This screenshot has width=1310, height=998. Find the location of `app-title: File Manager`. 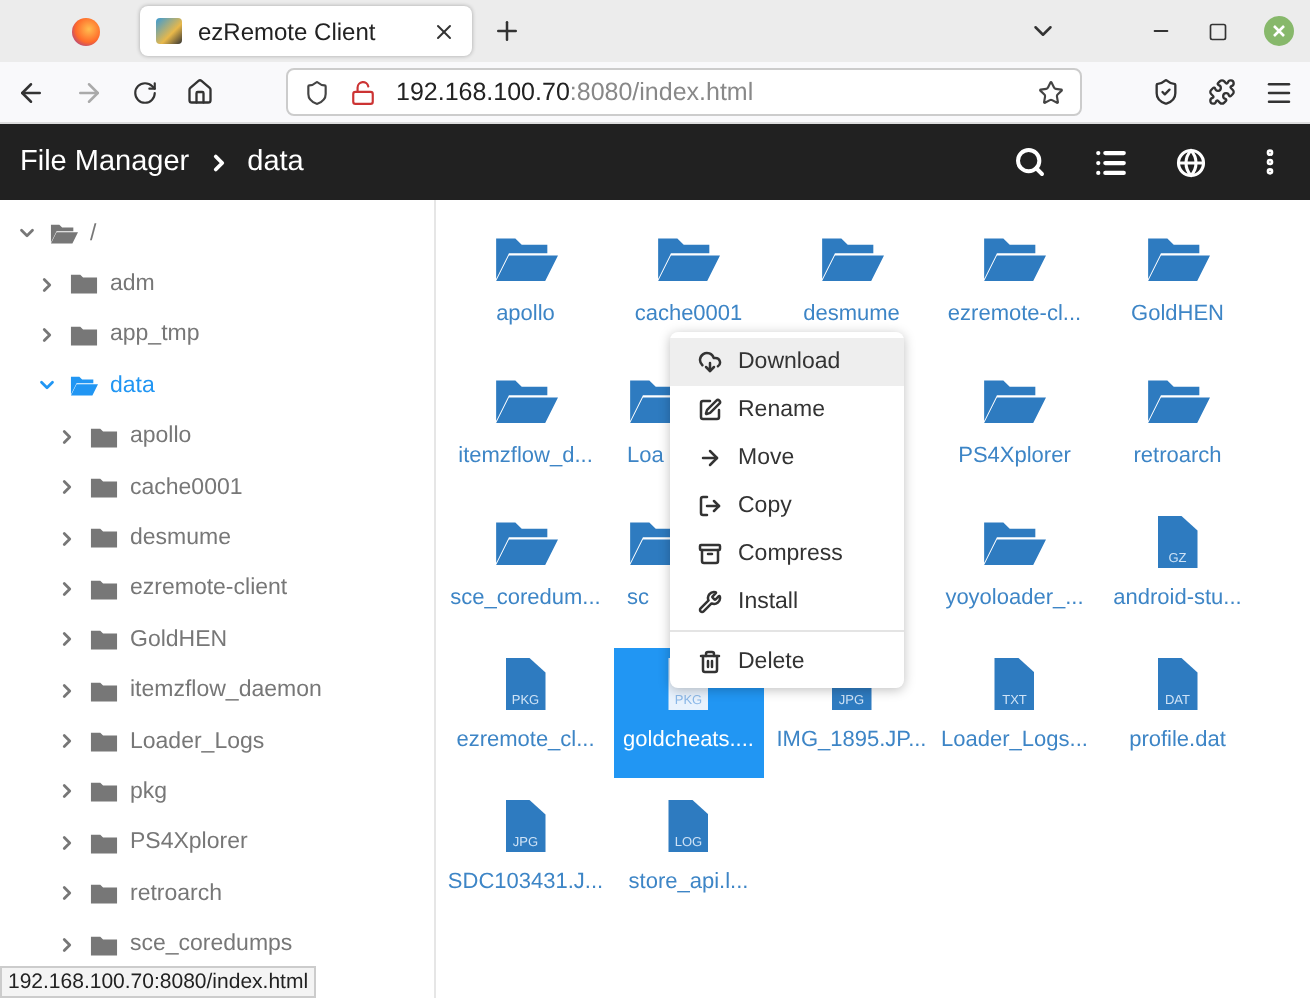

app-title: File Manager is located at coordinates (105, 162).